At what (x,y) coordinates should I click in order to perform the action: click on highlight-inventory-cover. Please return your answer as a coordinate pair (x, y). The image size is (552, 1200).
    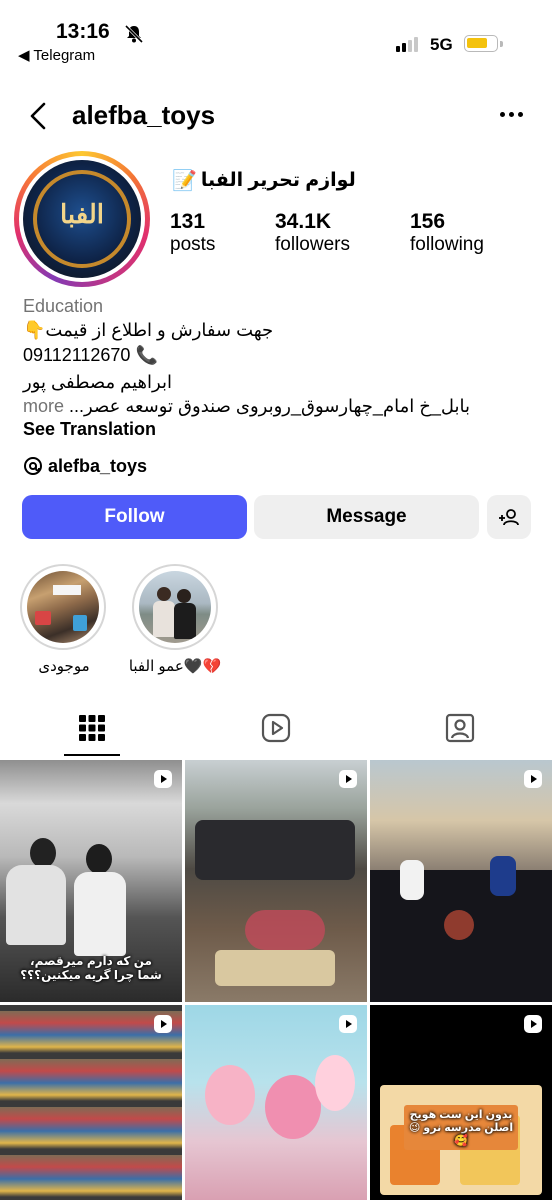
    Looking at the image, I should click on (63, 607).